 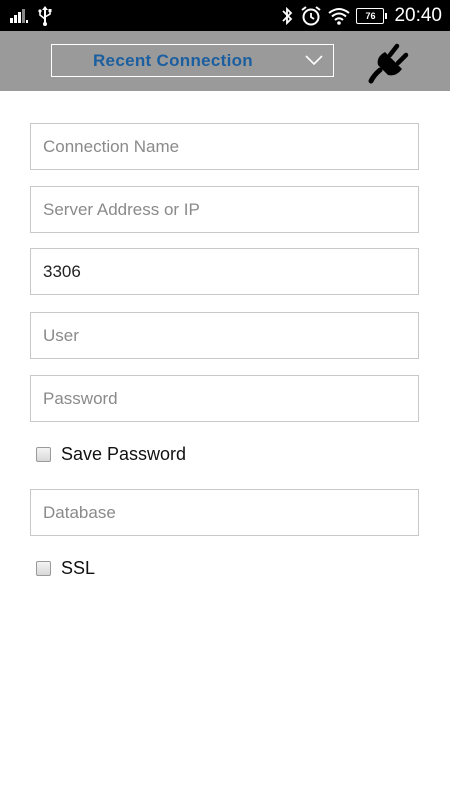 What do you see at coordinates (224, 512) in the screenshot?
I see `database-field` at bounding box center [224, 512].